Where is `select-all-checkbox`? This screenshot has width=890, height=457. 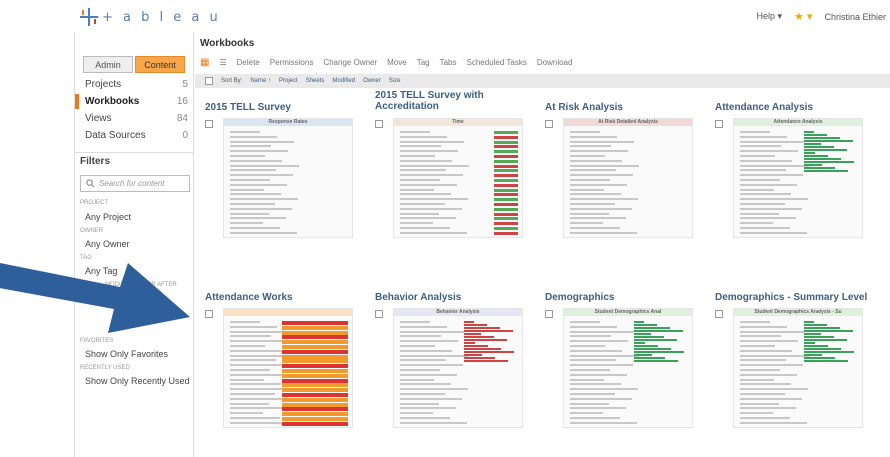 select-all-checkbox is located at coordinates (209, 81).